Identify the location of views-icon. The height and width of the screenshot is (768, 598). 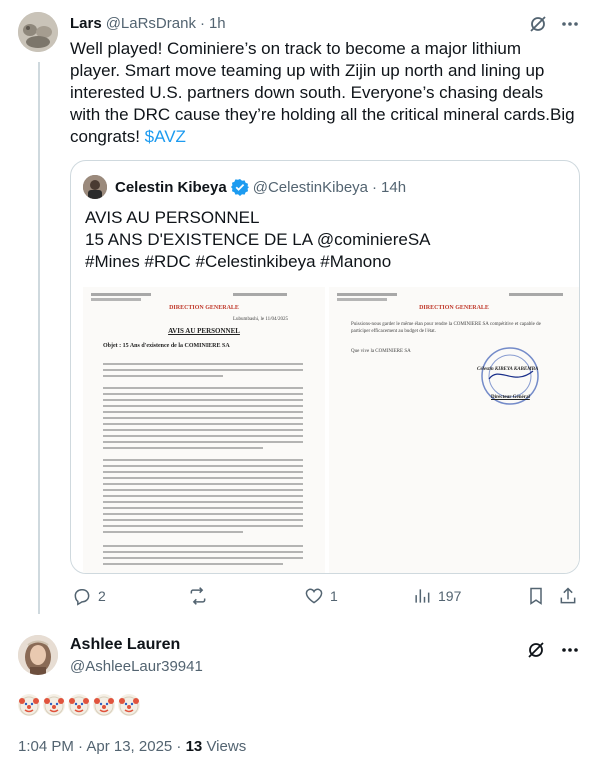
(422, 596).